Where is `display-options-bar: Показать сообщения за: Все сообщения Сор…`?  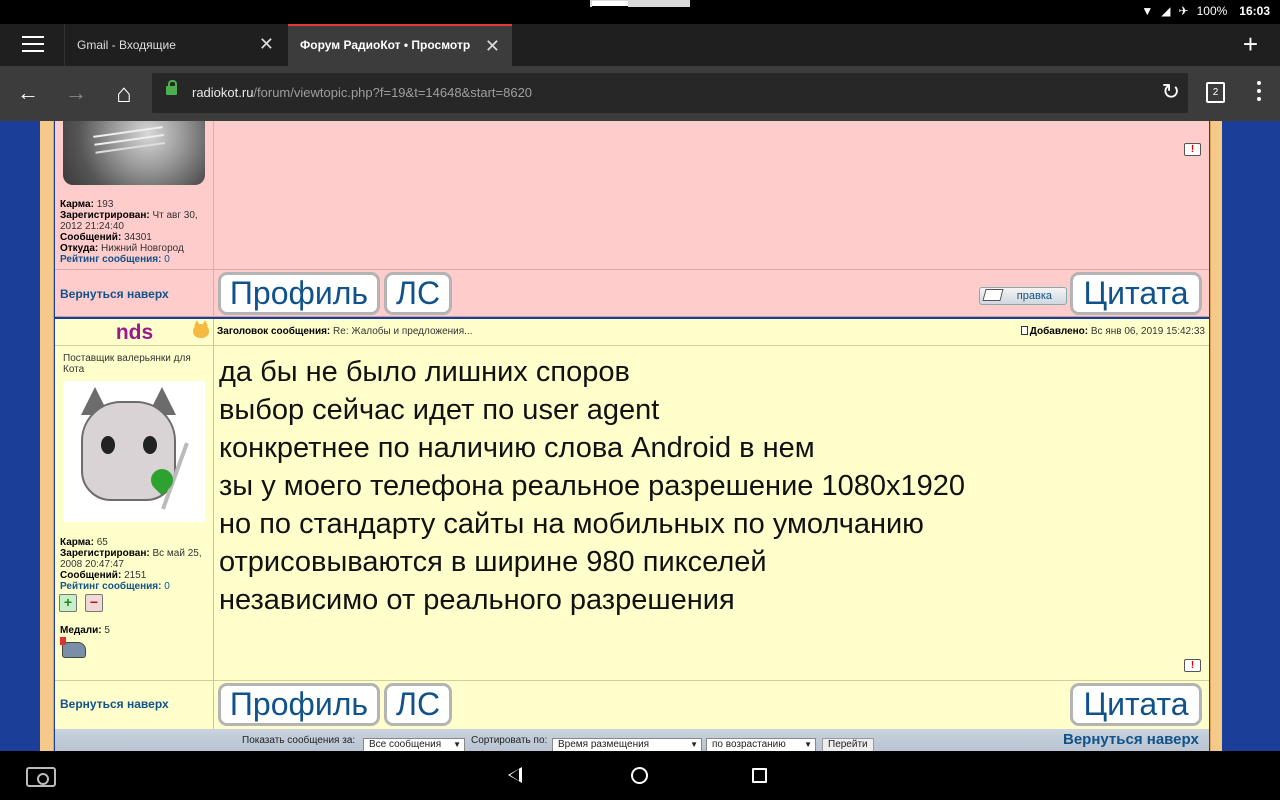 display-options-bar: Показать сообщения за: Все сообщения Сор… is located at coordinates (632, 740).